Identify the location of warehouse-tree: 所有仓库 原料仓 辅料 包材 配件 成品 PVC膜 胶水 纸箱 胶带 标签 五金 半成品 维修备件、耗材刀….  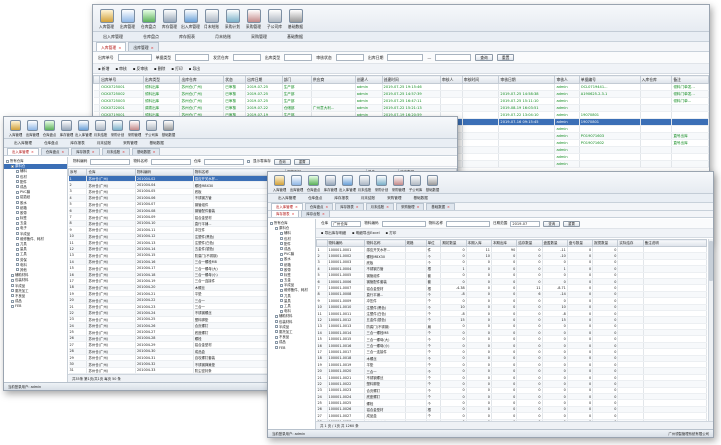
(292, 324).